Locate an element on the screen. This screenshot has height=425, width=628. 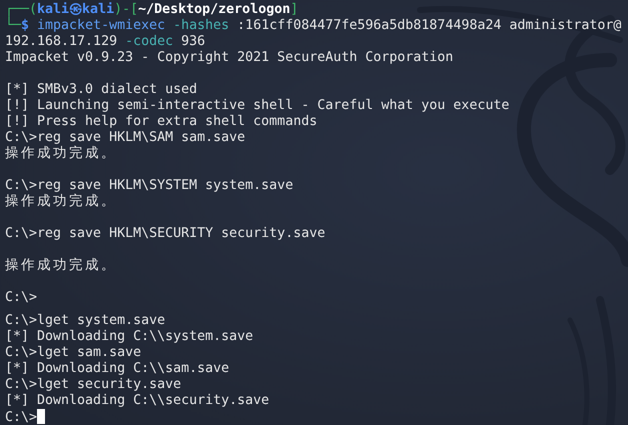
terminal-line: [!] Press help for extra shell commands is located at coordinates (161, 122).